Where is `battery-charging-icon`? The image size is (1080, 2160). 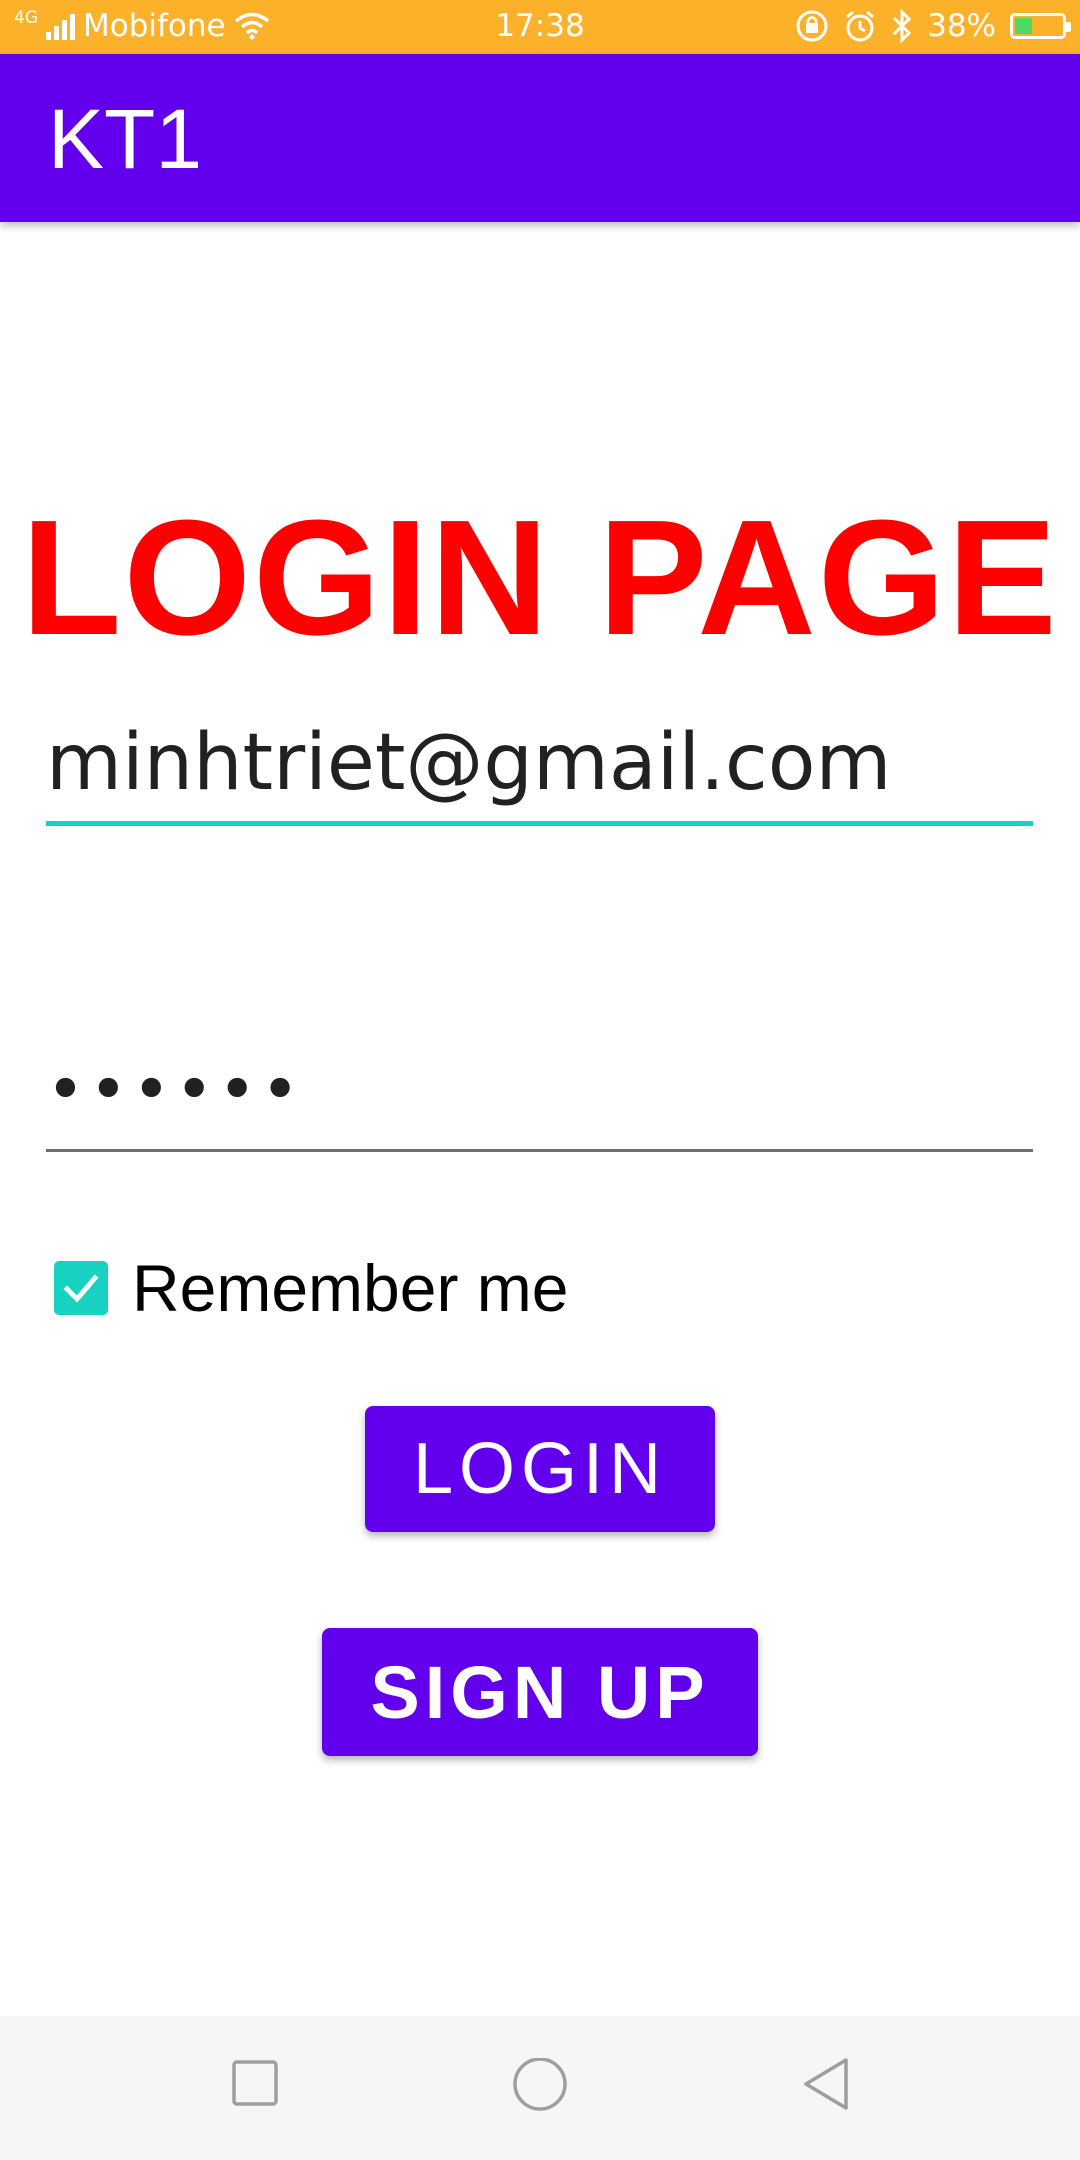 battery-charging-icon is located at coordinates (1040, 26).